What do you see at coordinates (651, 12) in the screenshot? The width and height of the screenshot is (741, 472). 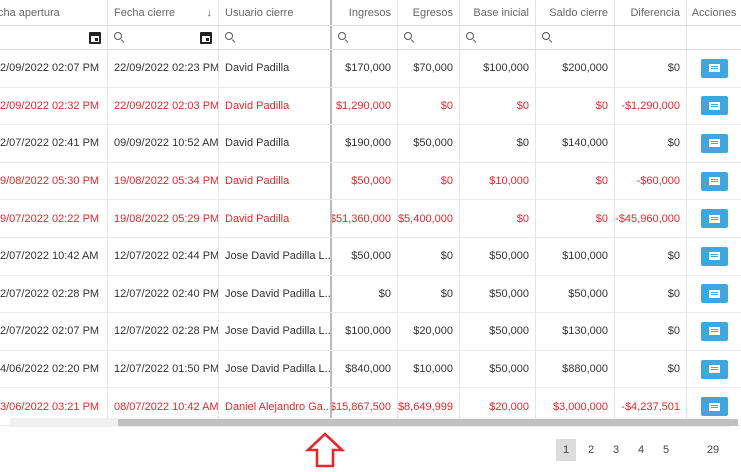 I see `header-diferencia: Diferencia` at bounding box center [651, 12].